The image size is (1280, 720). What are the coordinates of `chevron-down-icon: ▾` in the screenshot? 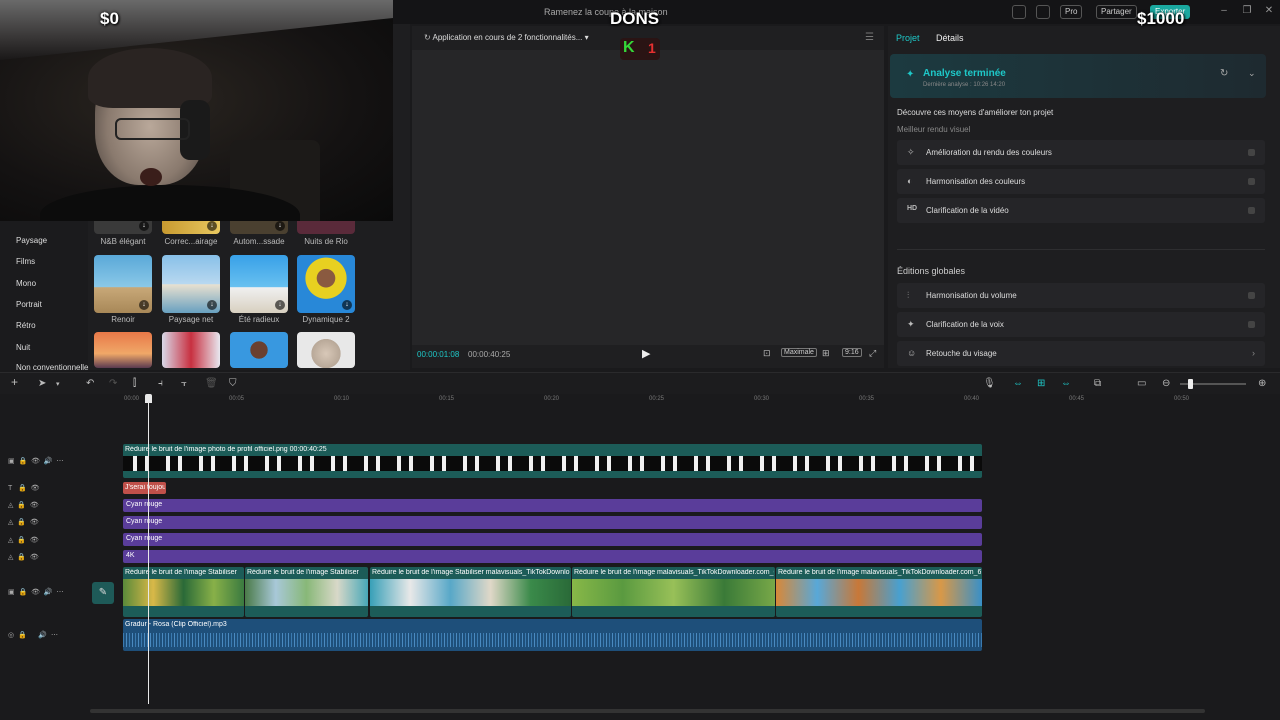 It's located at (58, 384).